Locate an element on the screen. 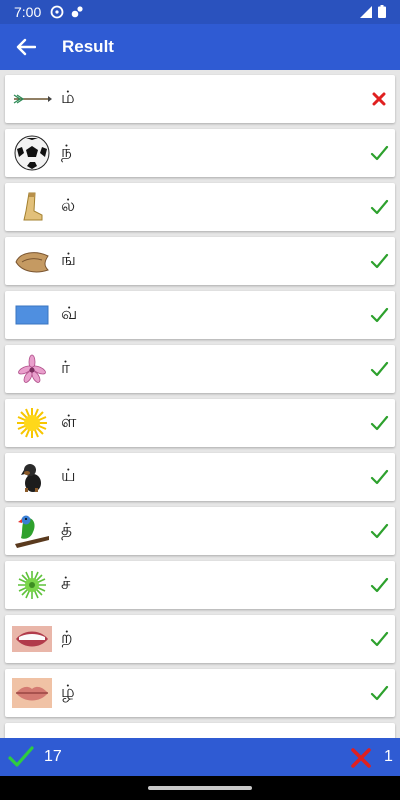 The image size is (400, 800). app-bar: Result is located at coordinates (200, 47).